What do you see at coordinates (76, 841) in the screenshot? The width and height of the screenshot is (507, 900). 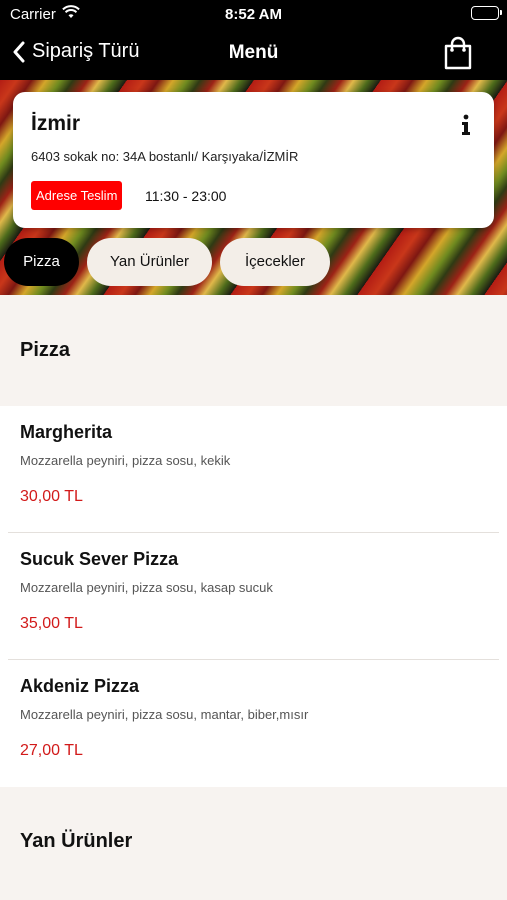 I see `section-title: Yan Ürünler` at bounding box center [76, 841].